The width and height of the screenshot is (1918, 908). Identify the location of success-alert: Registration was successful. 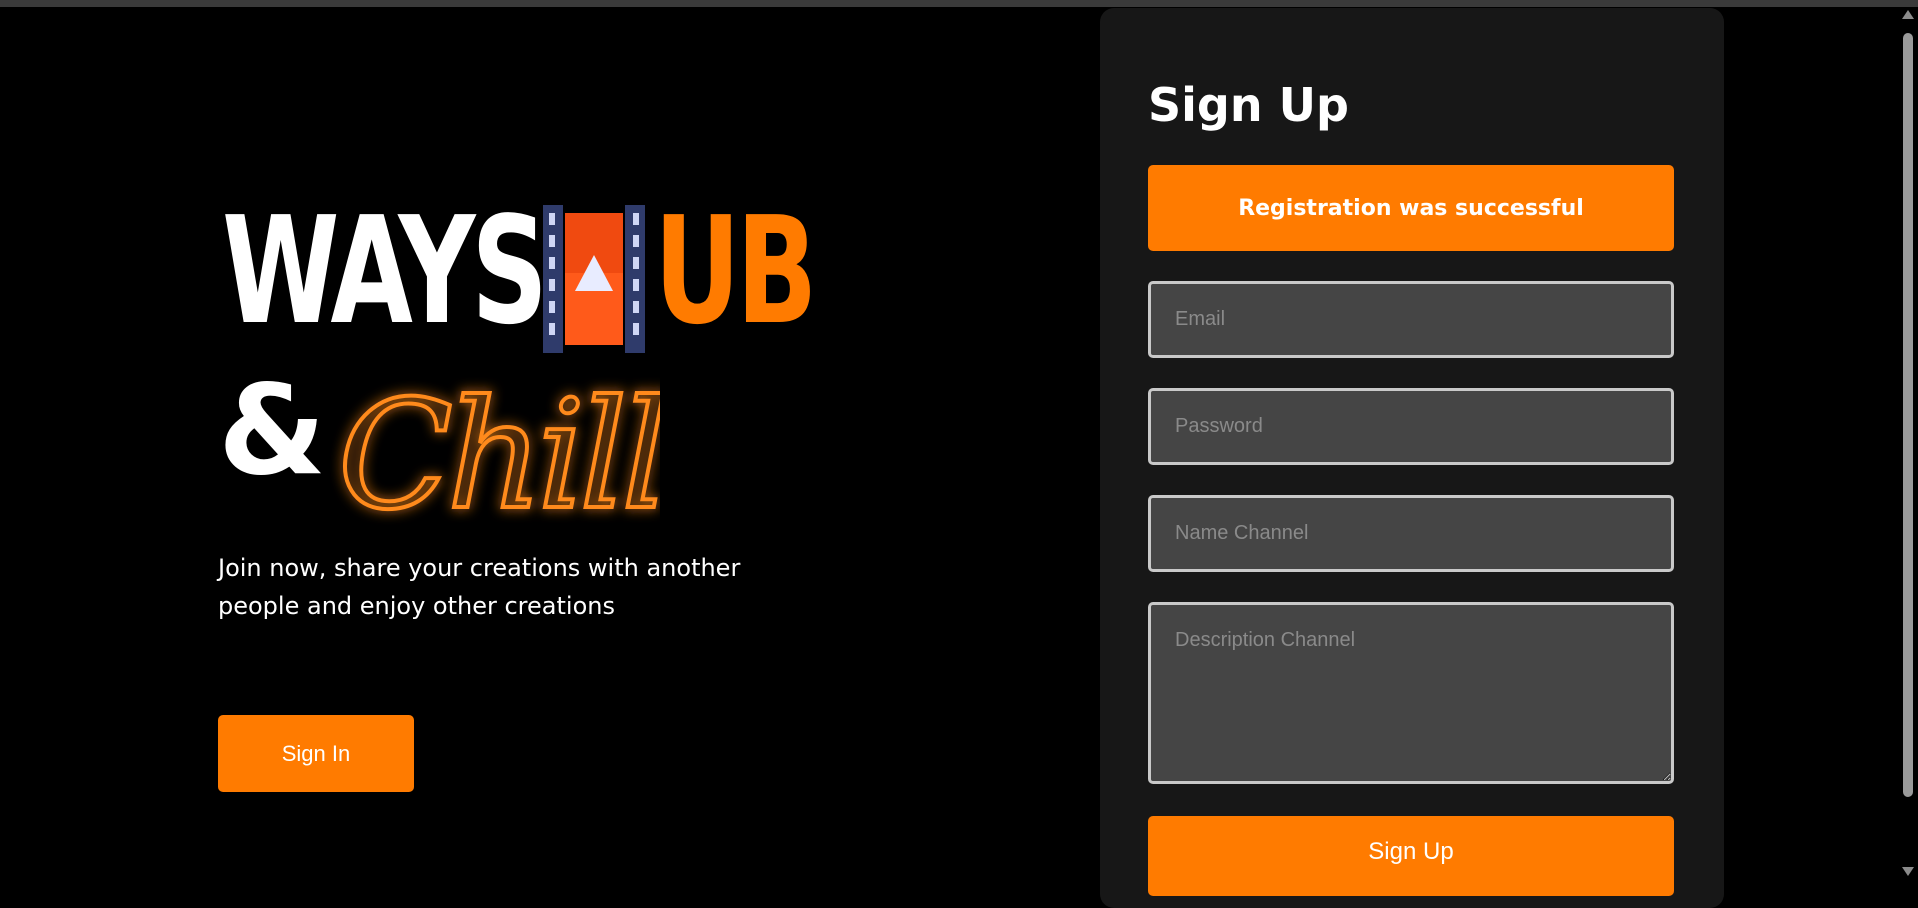
(1411, 208).